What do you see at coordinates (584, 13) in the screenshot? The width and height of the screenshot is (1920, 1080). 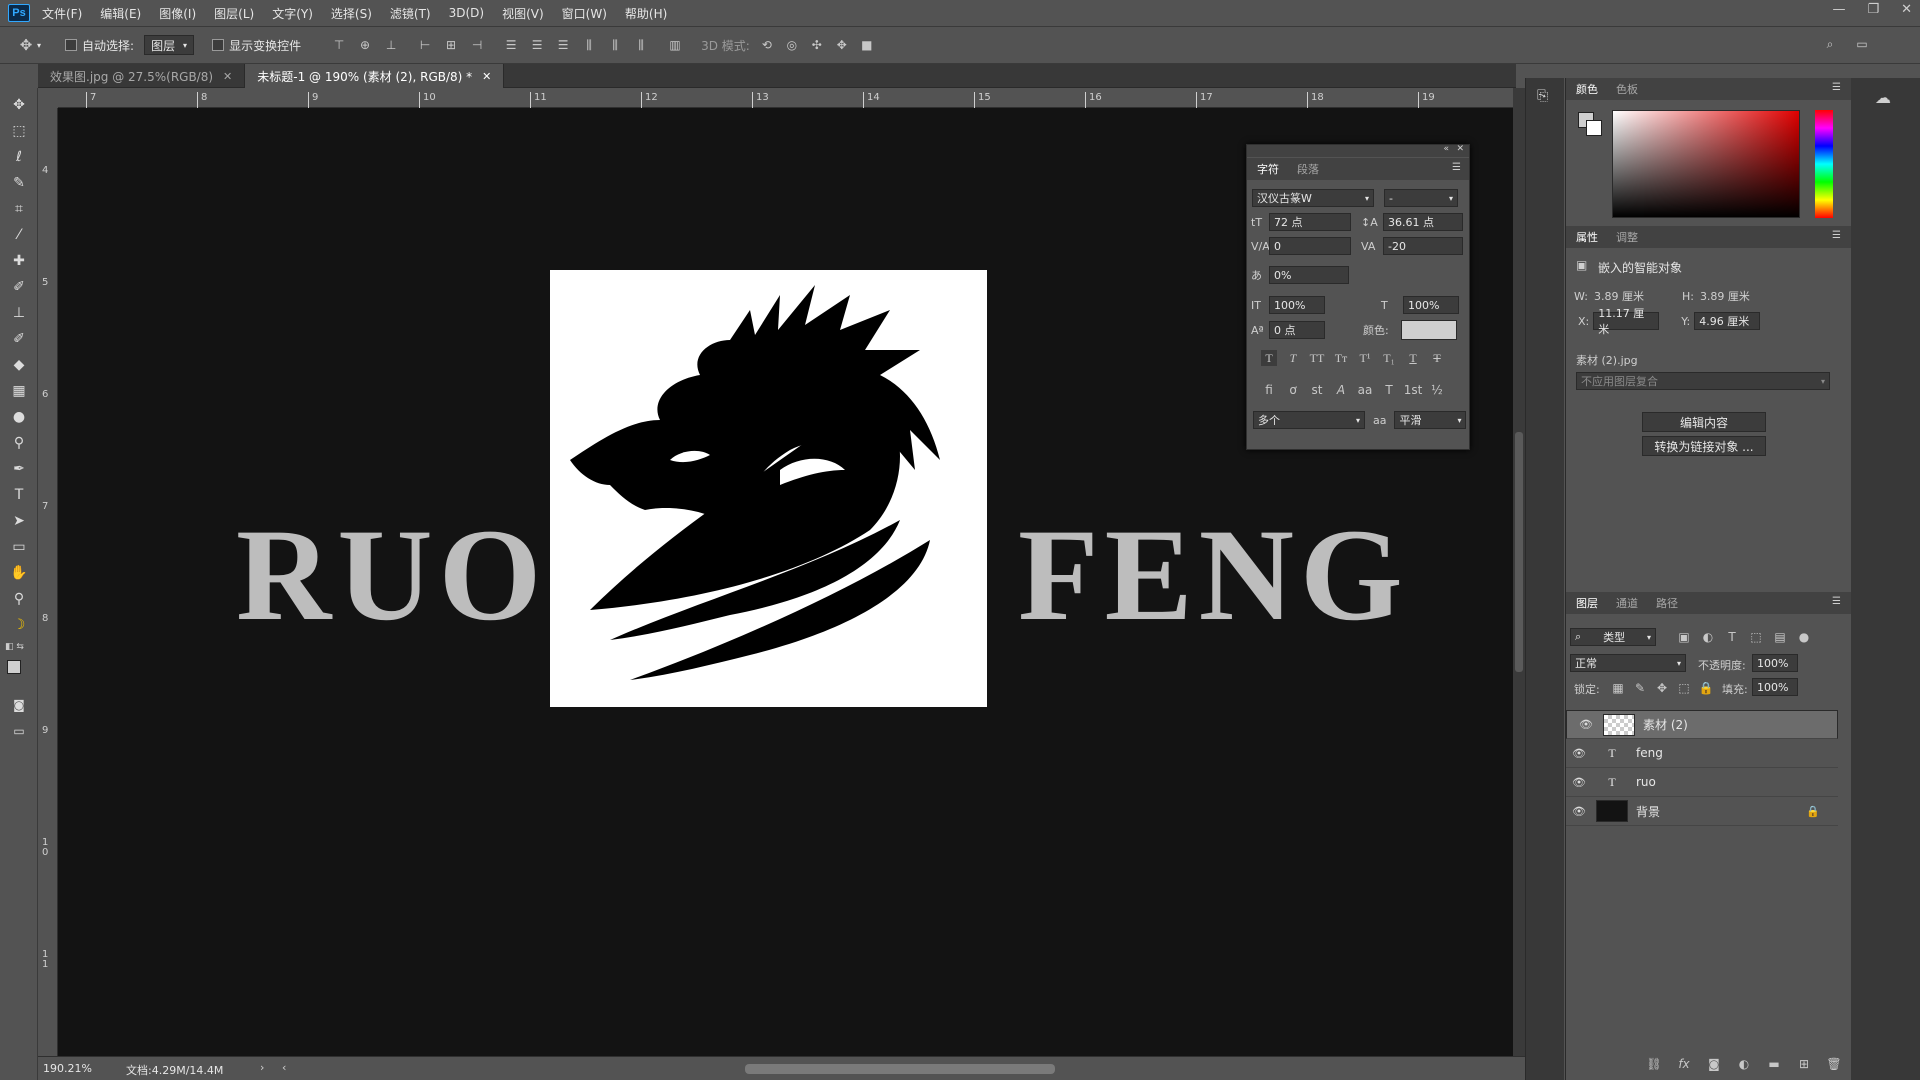 I see `menu-window: 窗口(W)` at bounding box center [584, 13].